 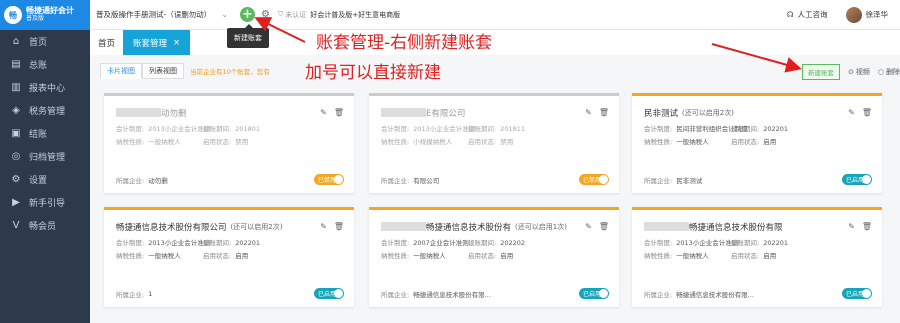 What do you see at coordinates (121, 71) in the screenshot?
I see `tab-card-view: 卡片视图` at bounding box center [121, 71].